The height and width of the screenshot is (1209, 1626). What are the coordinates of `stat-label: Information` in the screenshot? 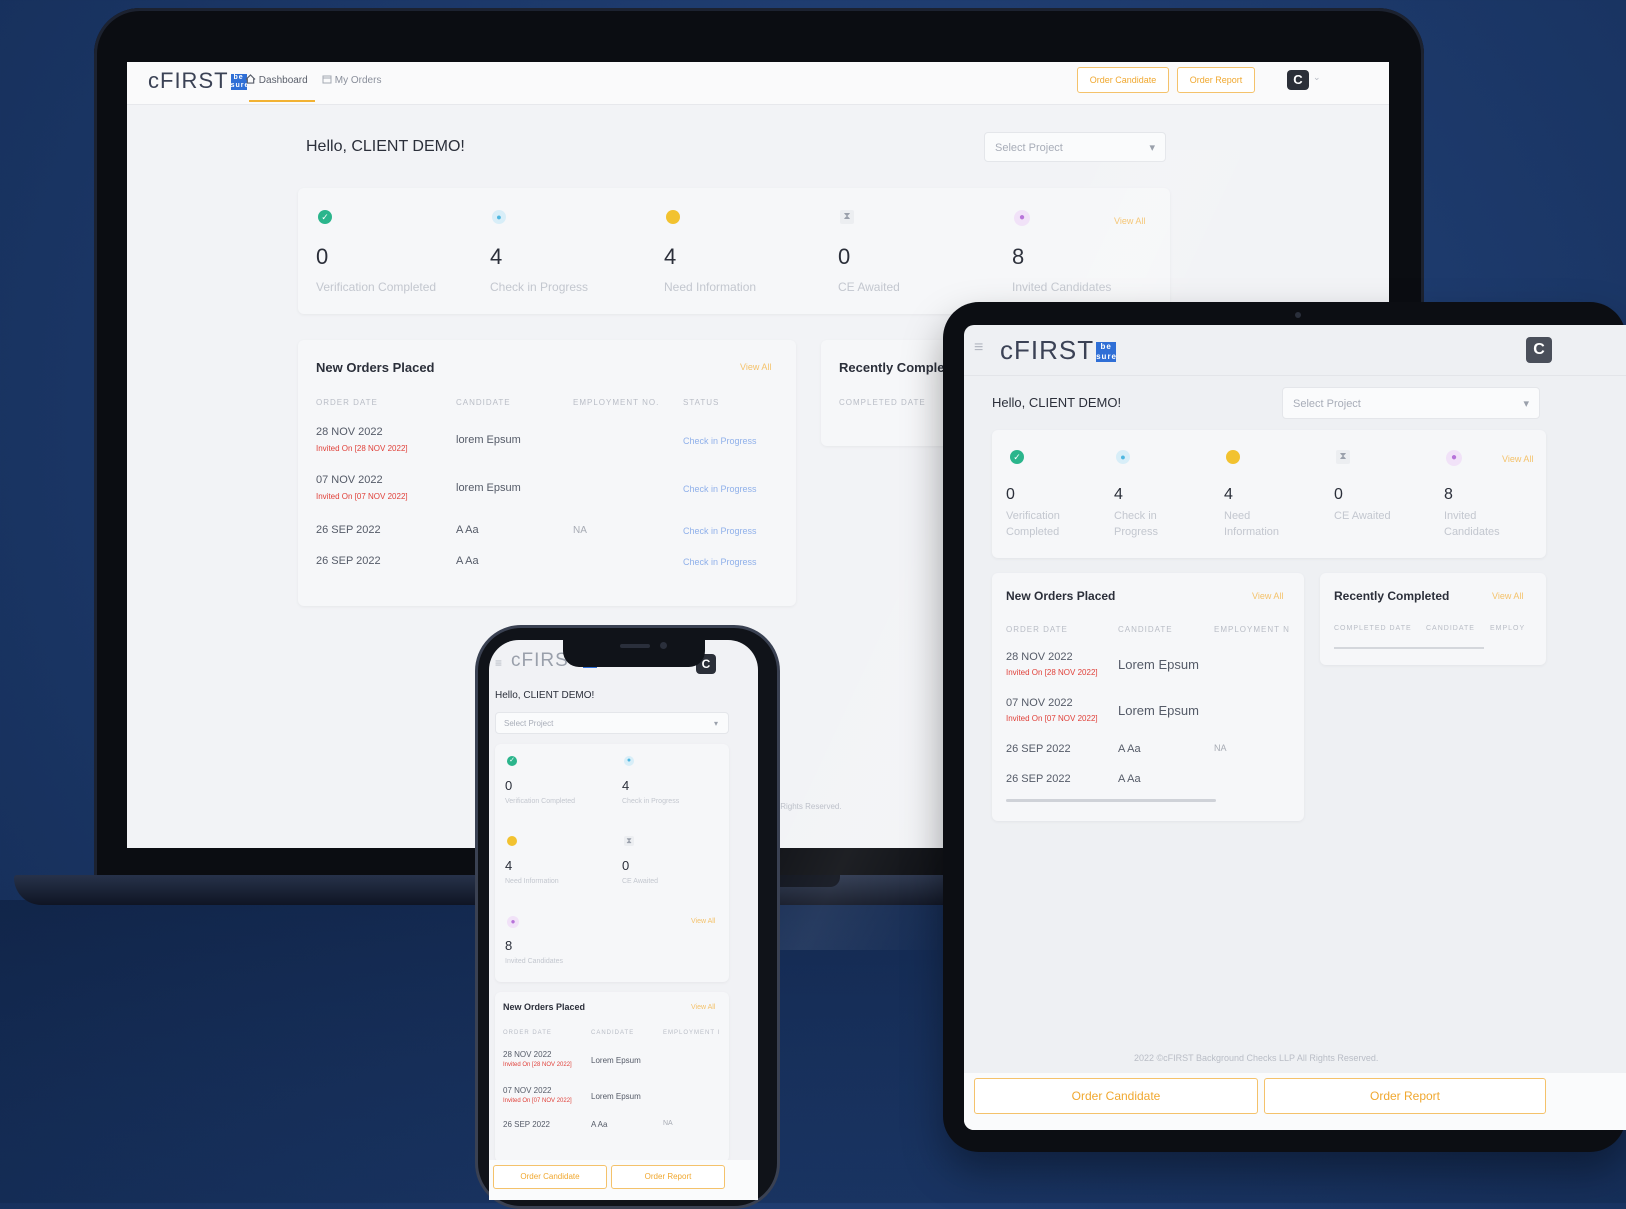 It's located at (1252, 532).